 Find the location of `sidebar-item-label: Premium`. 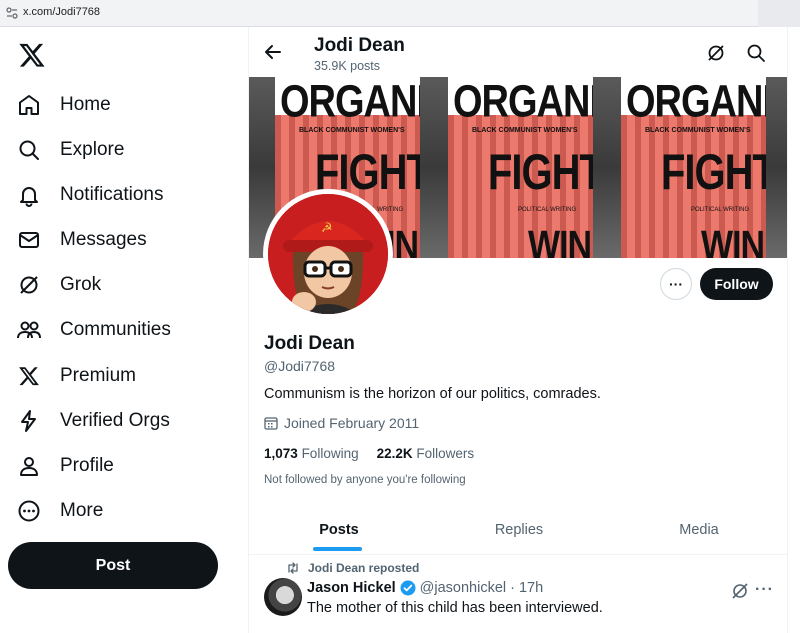

sidebar-item-label: Premium is located at coordinates (98, 375).